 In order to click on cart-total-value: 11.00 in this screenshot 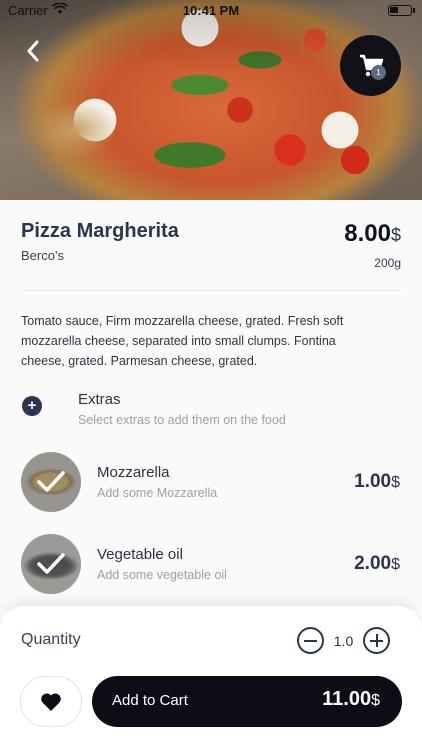, I will do `click(347, 699)`.